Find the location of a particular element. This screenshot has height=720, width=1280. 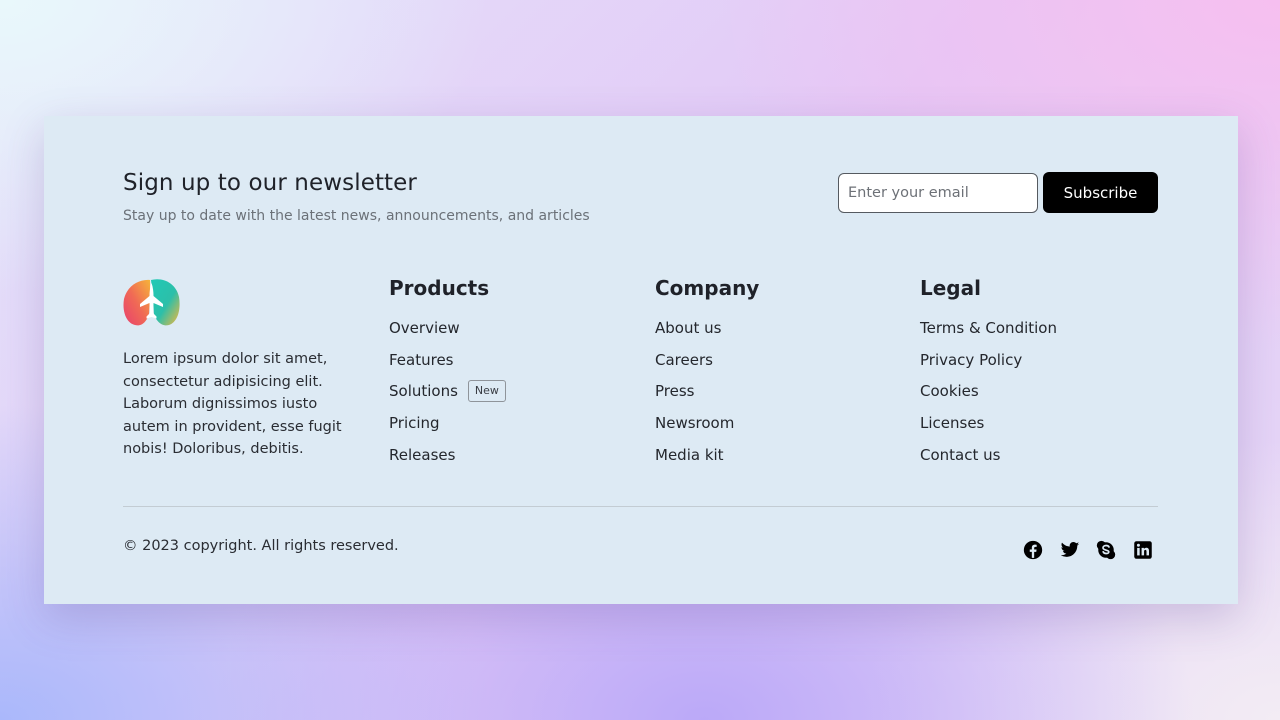

list-item: About us is located at coordinates (707, 334).